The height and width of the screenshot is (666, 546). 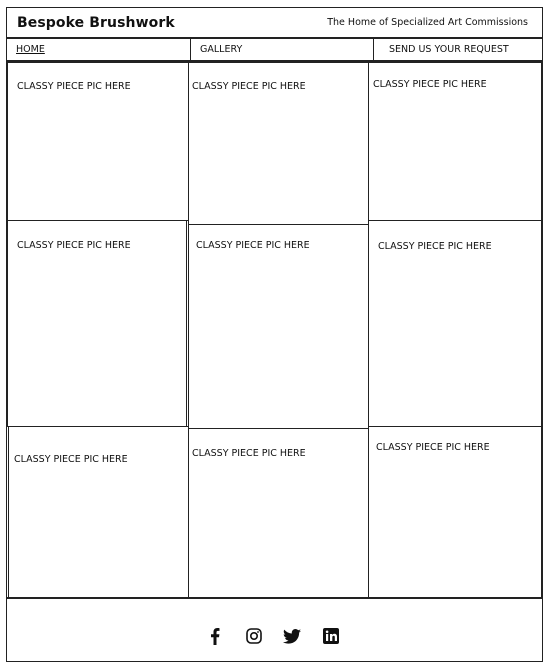 I want to click on site-footer, so click(x=274, y=630).